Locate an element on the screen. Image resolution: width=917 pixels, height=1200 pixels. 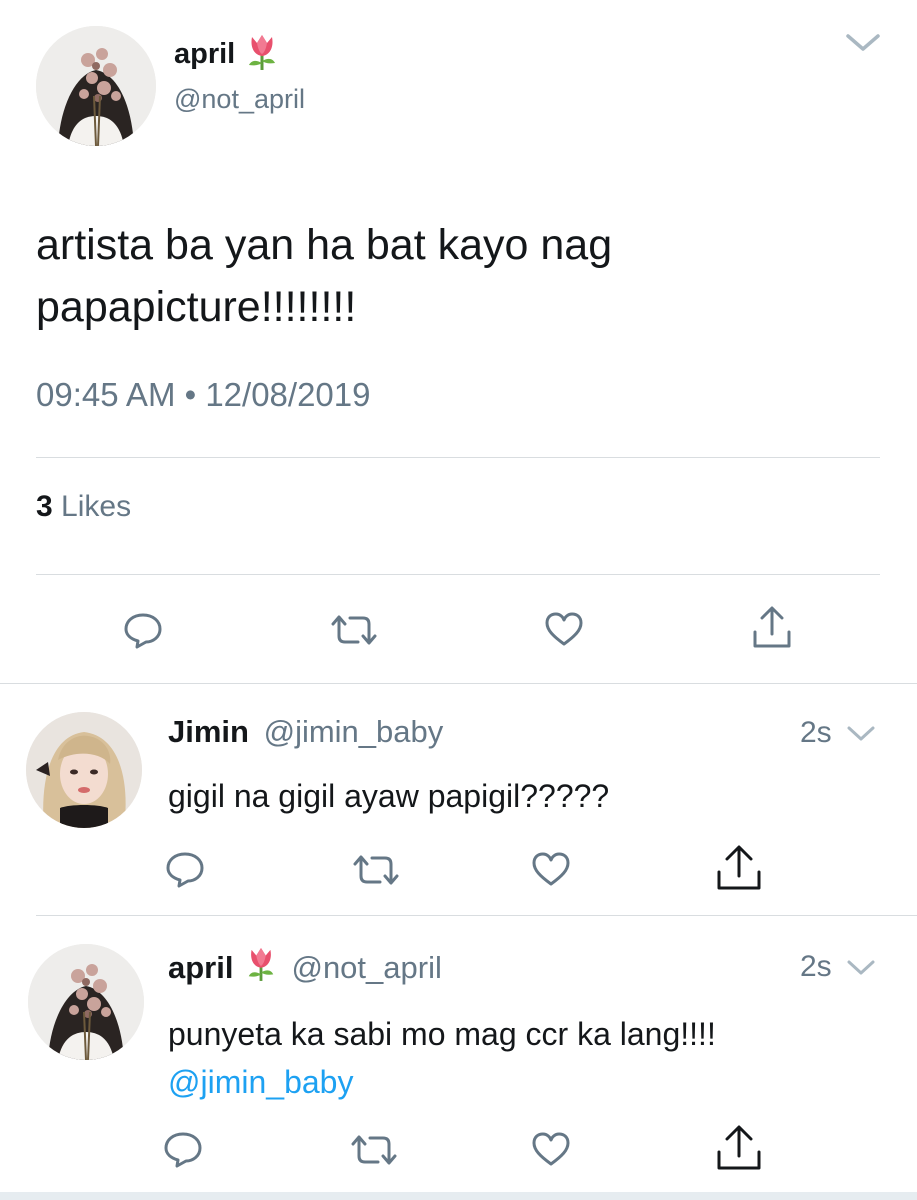
reply-text: gigil na gigil ayaw papigil????? is located at coordinates (389, 796).